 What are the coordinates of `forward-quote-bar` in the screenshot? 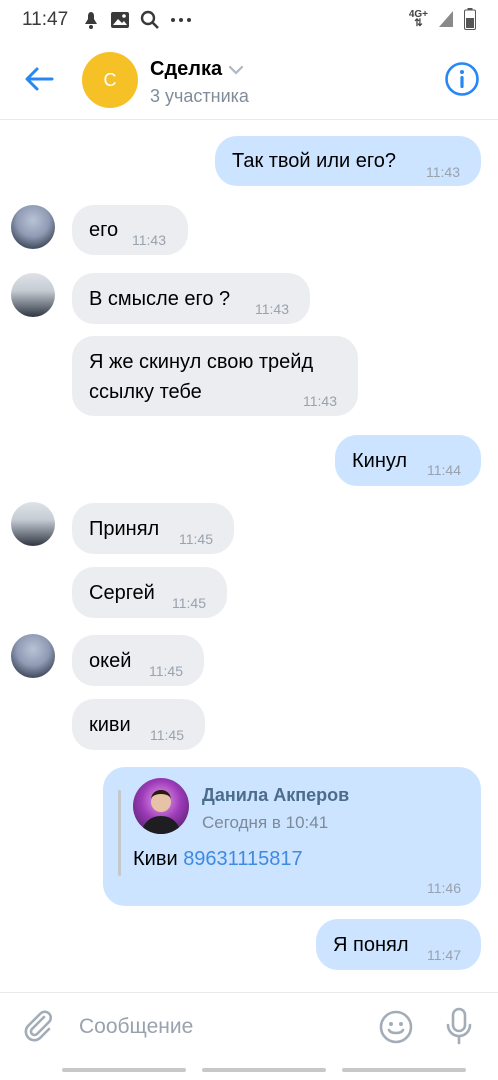 It's located at (119, 833).